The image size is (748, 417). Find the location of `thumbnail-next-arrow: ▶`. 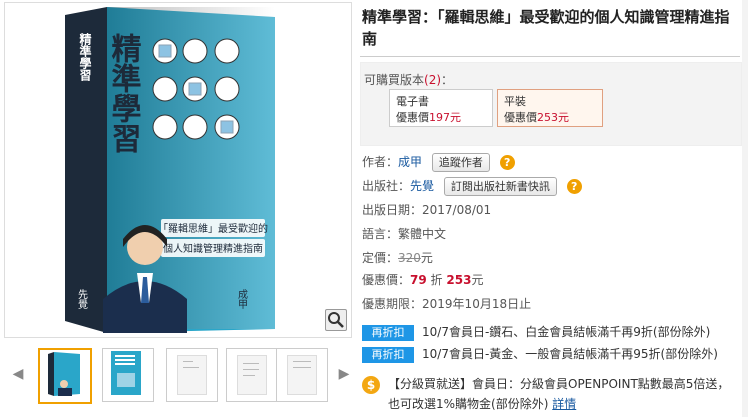

thumbnail-next-arrow: ▶ is located at coordinates (344, 374).